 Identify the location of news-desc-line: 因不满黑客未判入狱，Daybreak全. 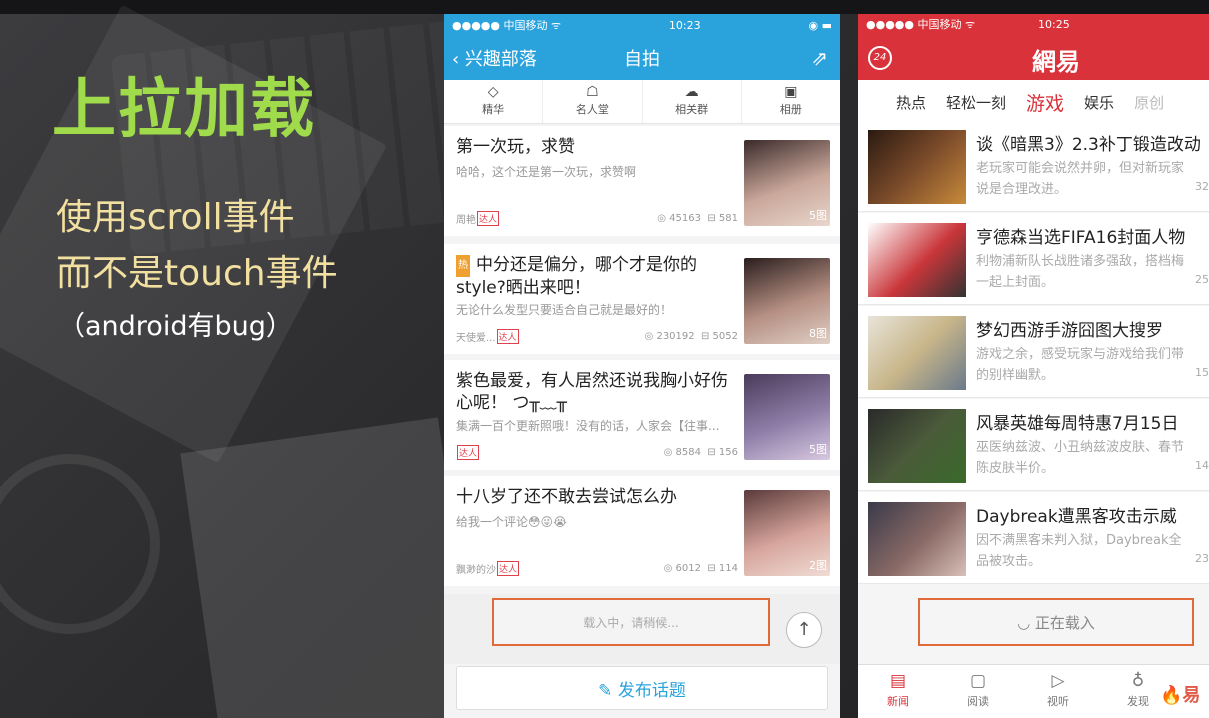
(1079, 540).